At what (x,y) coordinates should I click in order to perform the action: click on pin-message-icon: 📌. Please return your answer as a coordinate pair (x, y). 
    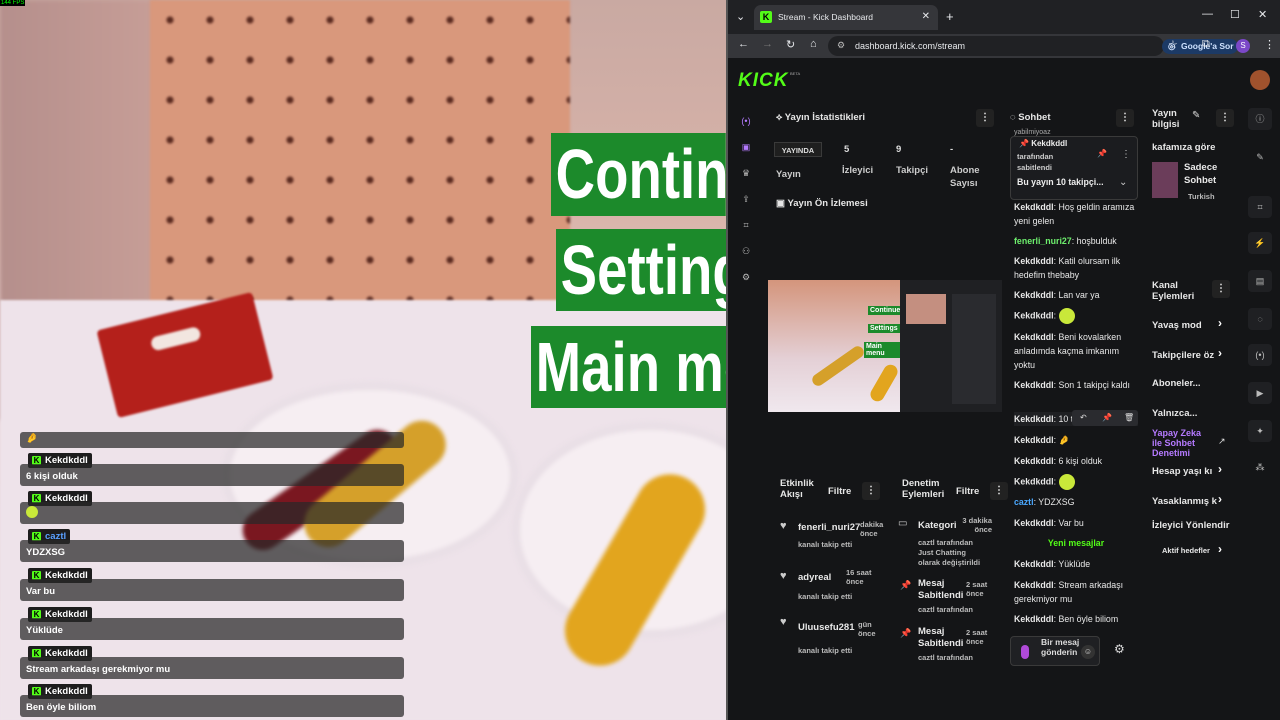
    Looking at the image, I should click on (1107, 418).